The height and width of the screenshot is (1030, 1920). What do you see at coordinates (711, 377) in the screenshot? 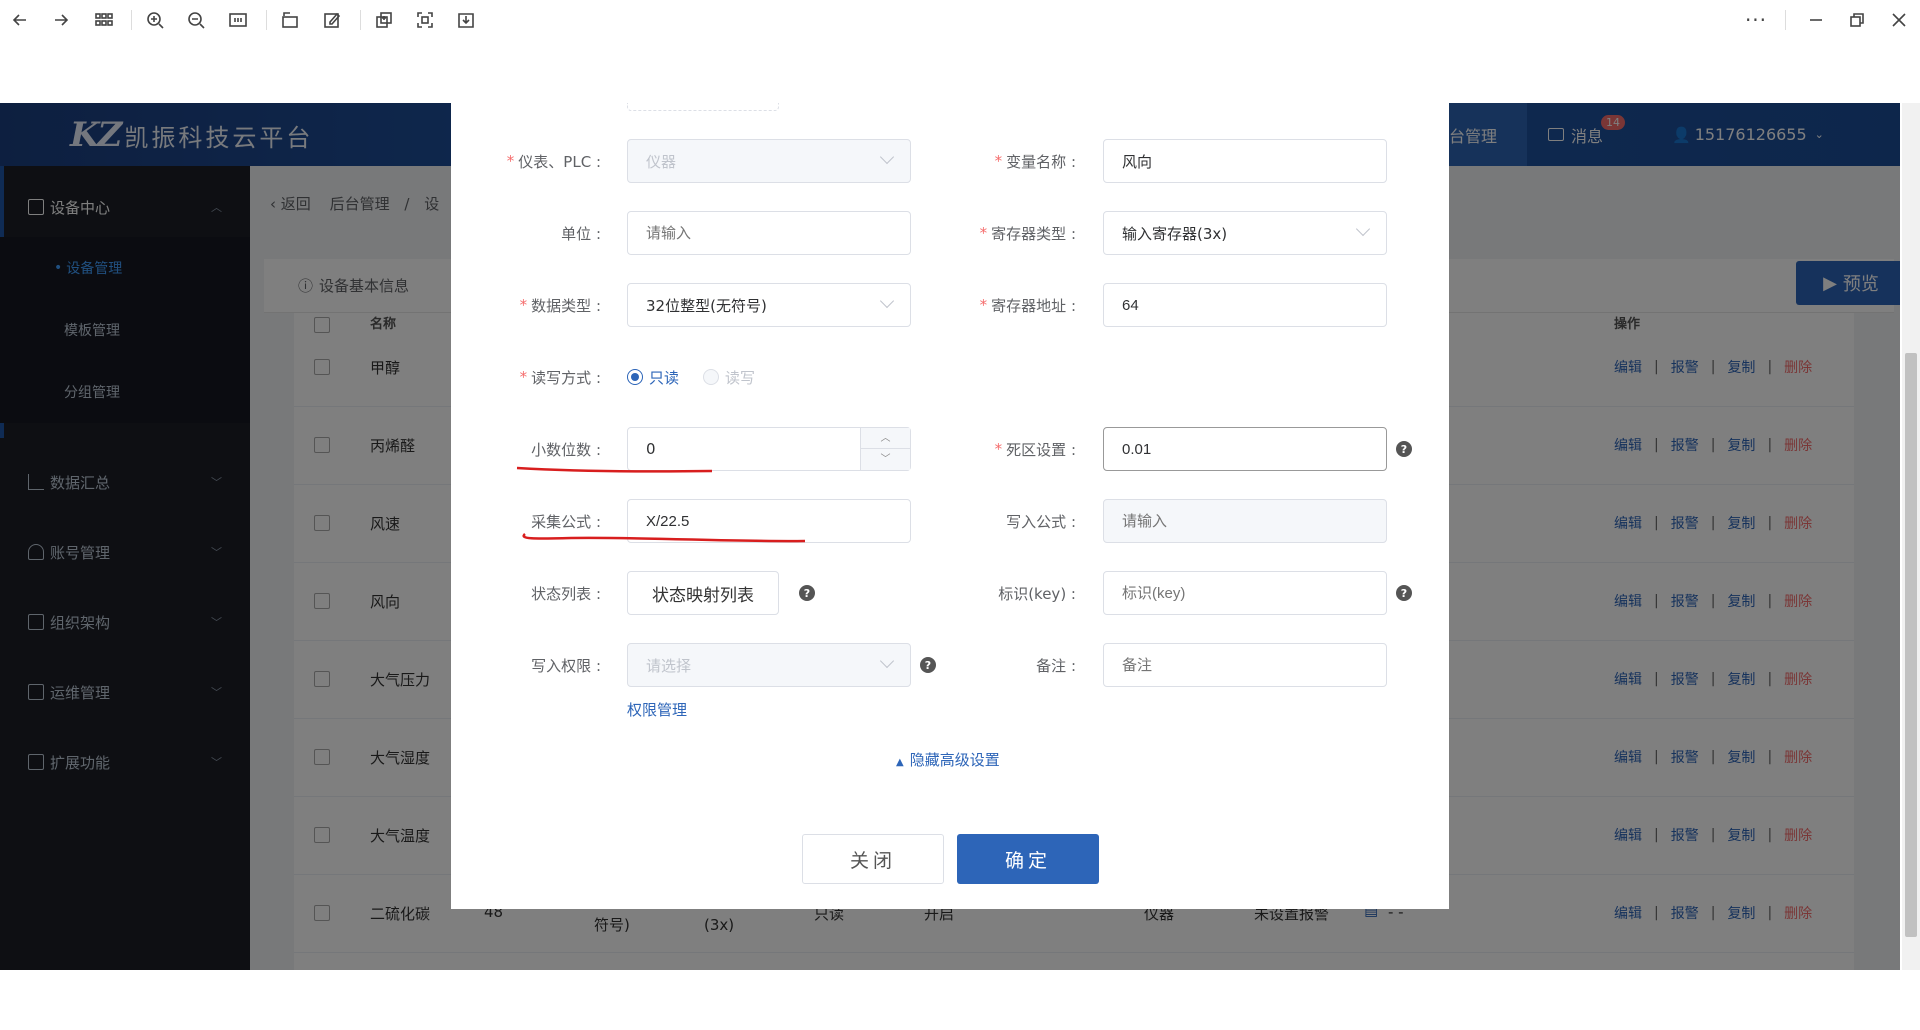
I see `rw-readwrite-radio` at bounding box center [711, 377].